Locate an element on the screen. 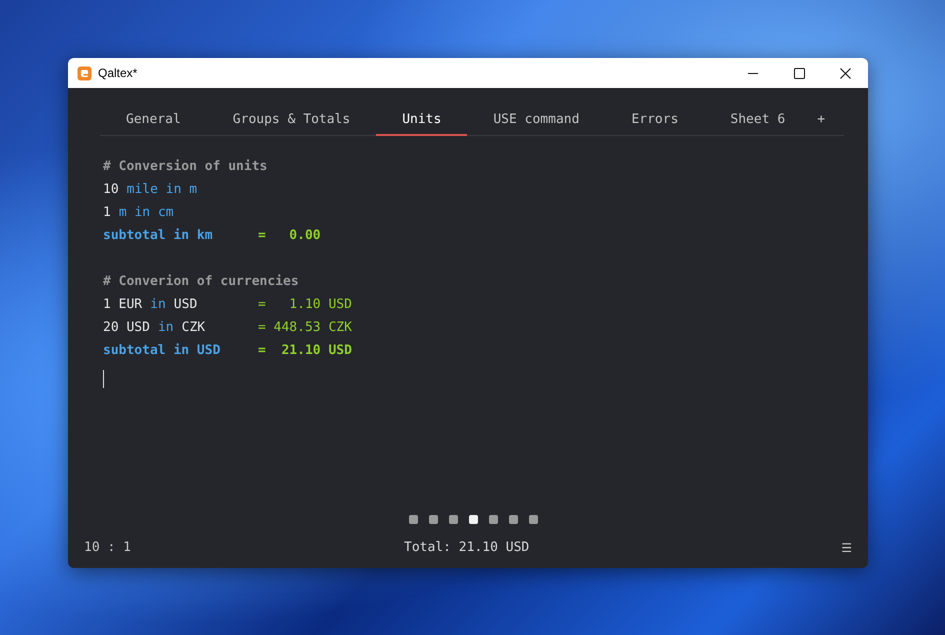 Image resolution: width=945 pixels, height=635 pixels. result-text: = 448.53 CZK is located at coordinates (305, 327).